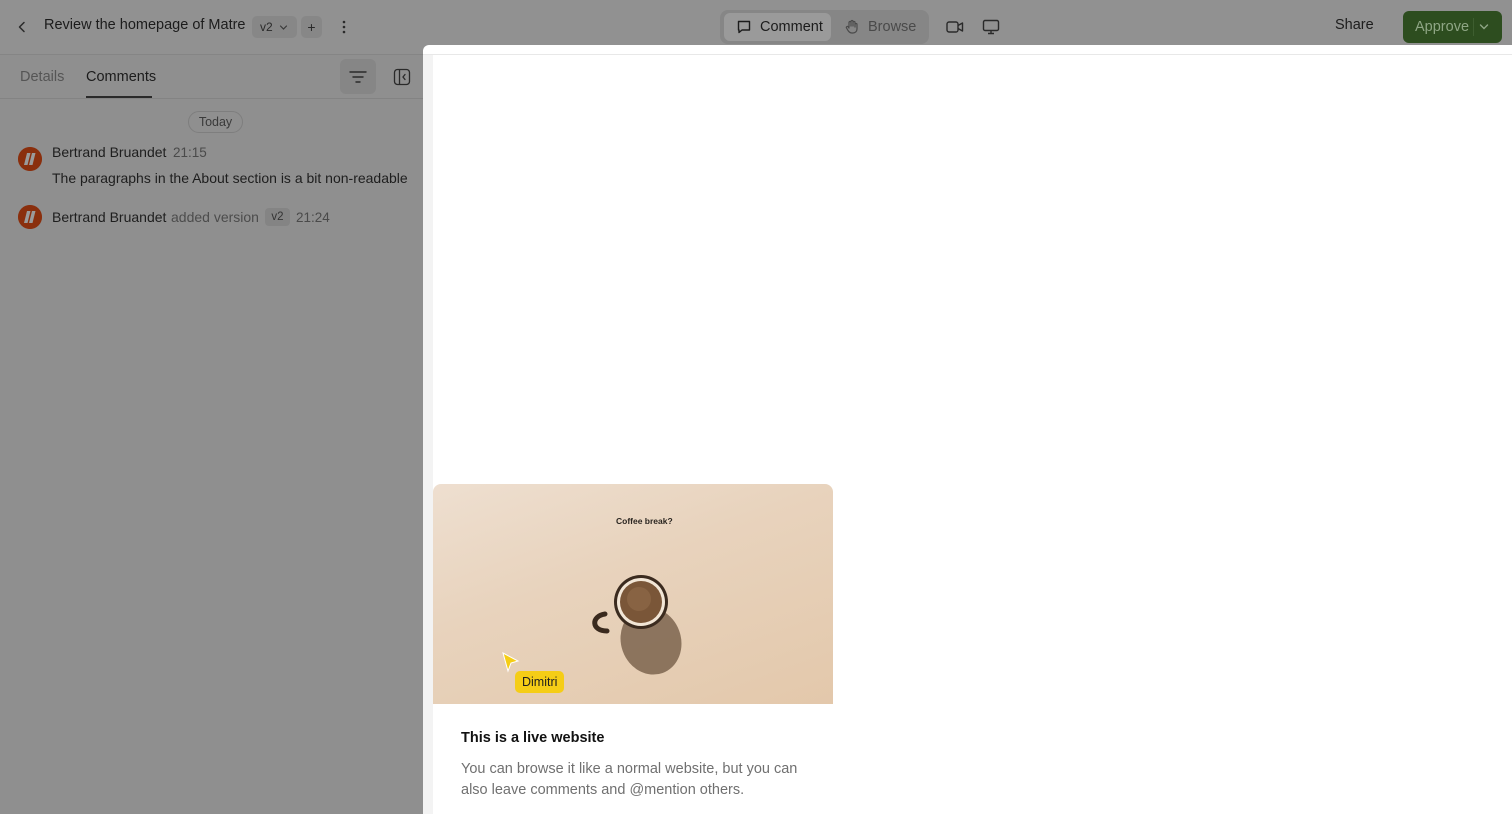 This screenshot has width=1512, height=814. I want to click on more-vertical-icon, so click(344, 27).